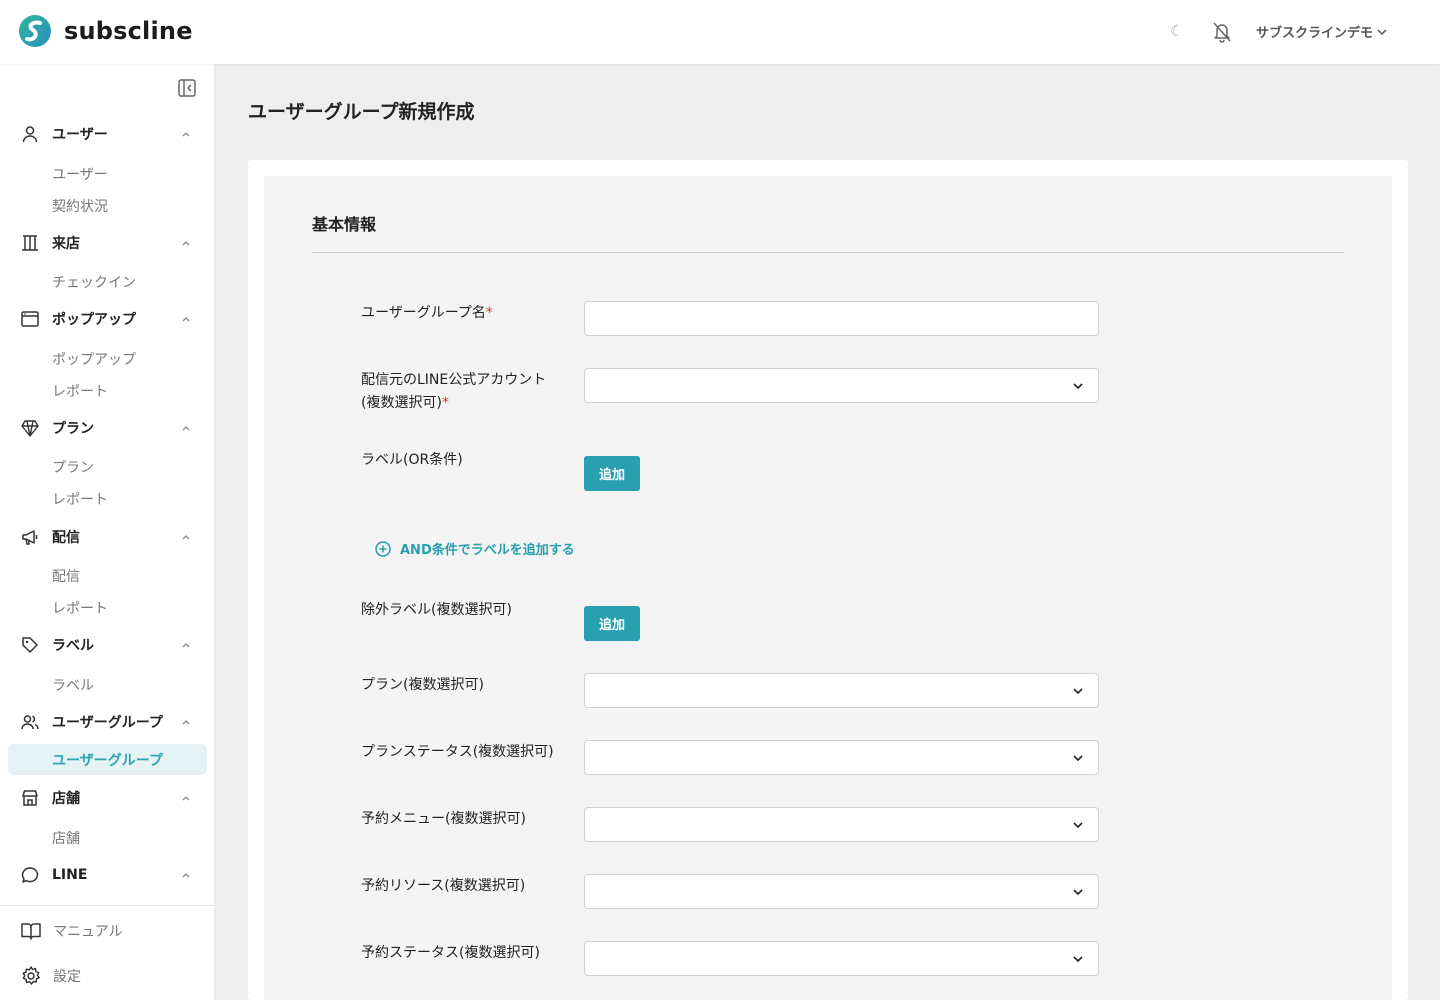 The image size is (1440, 1000). Describe the element at coordinates (422, 685) in the screenshot. I see `field-label-plan: プラン(複数選択可)` at that location.